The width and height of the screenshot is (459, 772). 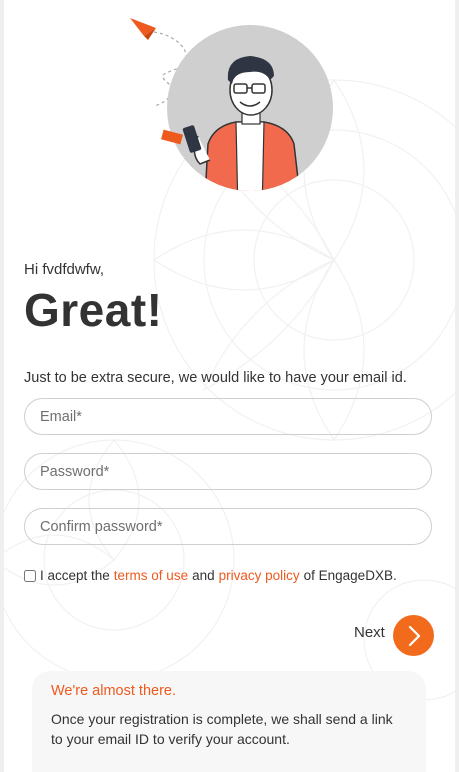 What do you see at coordinates (231, 104) in the screenshot?
I see `person-with-phone-illustration` at bounding box center [231, 104].